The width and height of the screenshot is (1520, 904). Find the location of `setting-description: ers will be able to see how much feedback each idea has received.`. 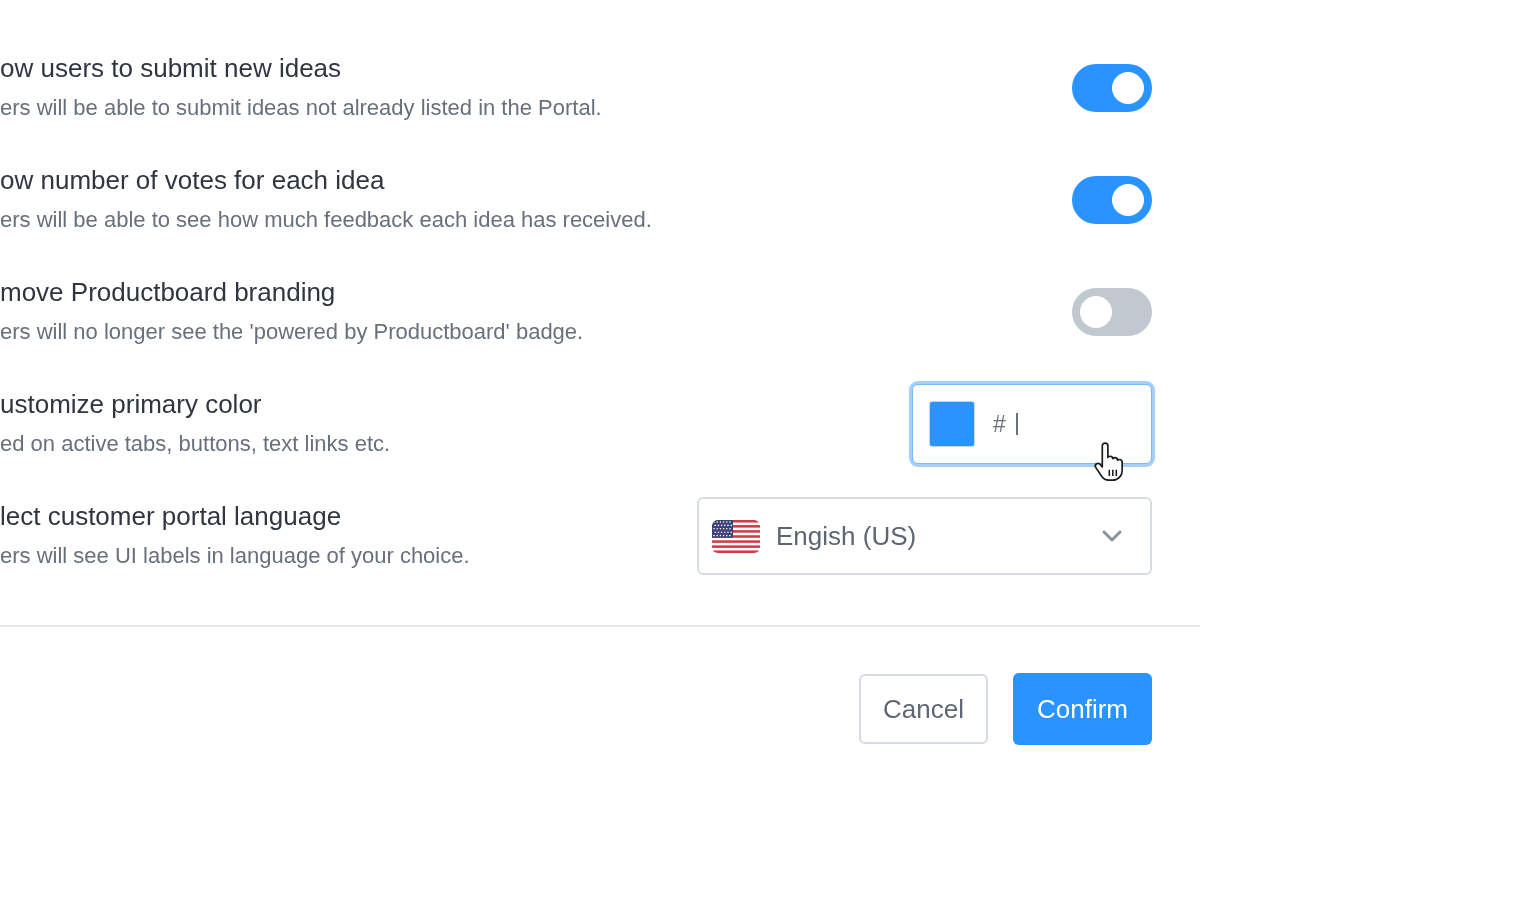

setting-description: ers will be able to see how much feedback each idea has received. is located at coordinates (326, 220).